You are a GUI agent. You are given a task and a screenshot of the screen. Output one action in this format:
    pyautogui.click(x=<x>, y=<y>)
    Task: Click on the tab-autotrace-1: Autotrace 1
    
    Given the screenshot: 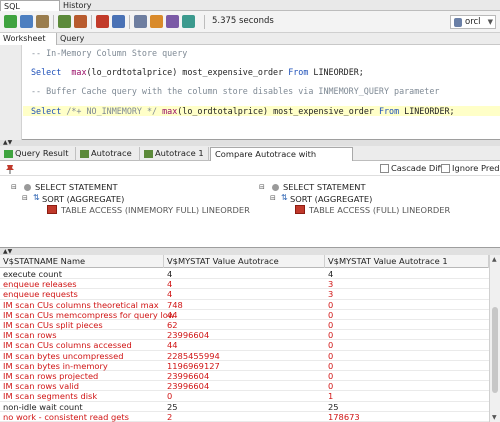 What is the action you would take?
    pyautogui.click(x=175, y=154)
    